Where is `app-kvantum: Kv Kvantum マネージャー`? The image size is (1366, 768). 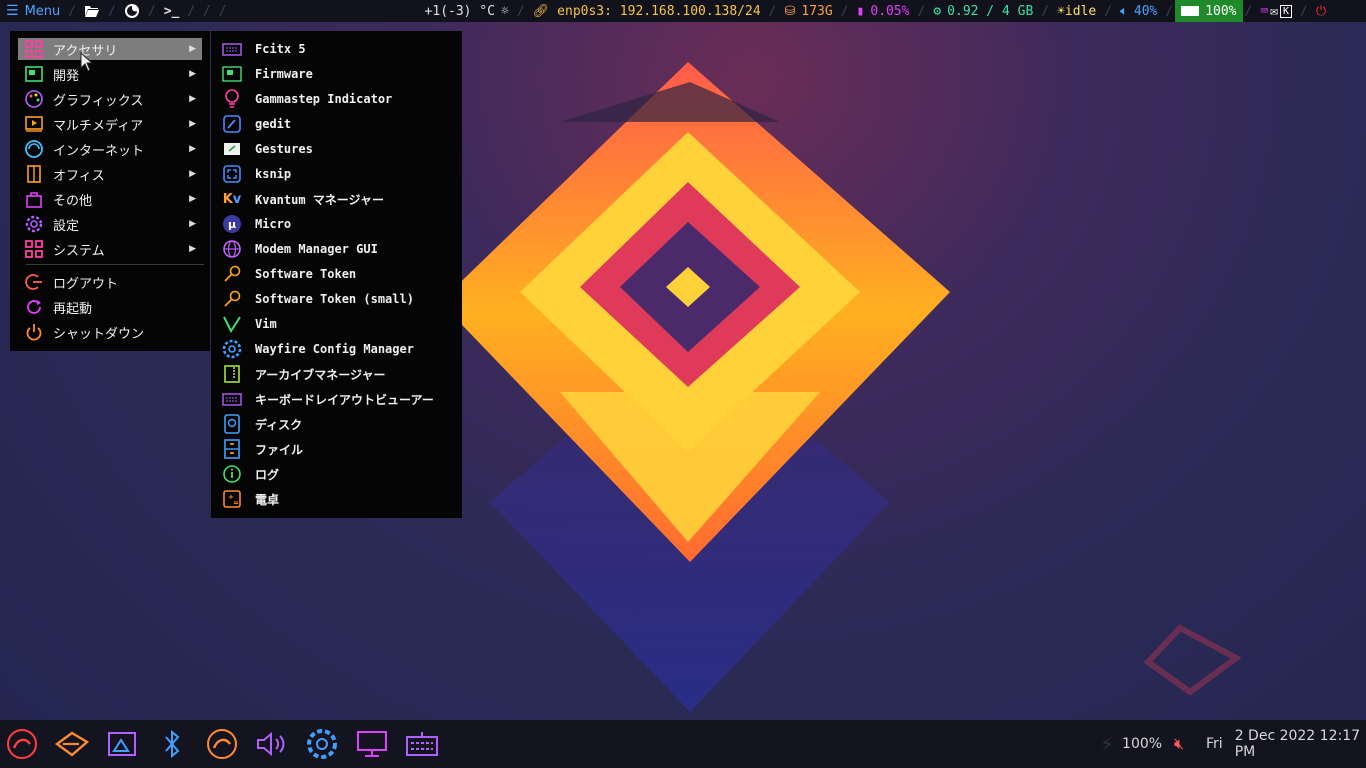 app-kvantum: Kv Kvantum マネージャー is located at coordinates (339, 199).